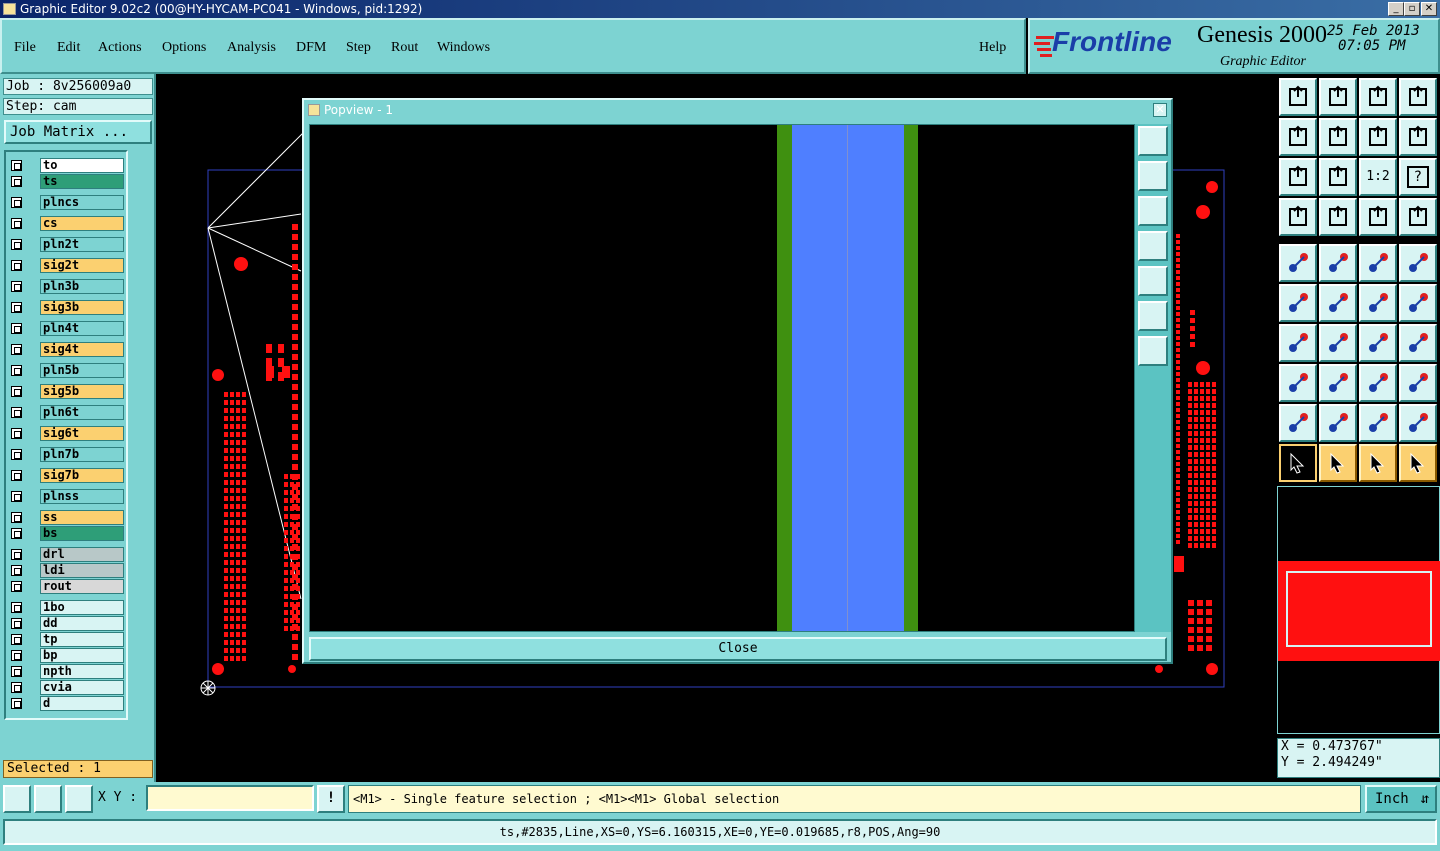 This screenshot has width=1440, height=851. I want to click on layer-row-drl: drl, so click(69, 554).